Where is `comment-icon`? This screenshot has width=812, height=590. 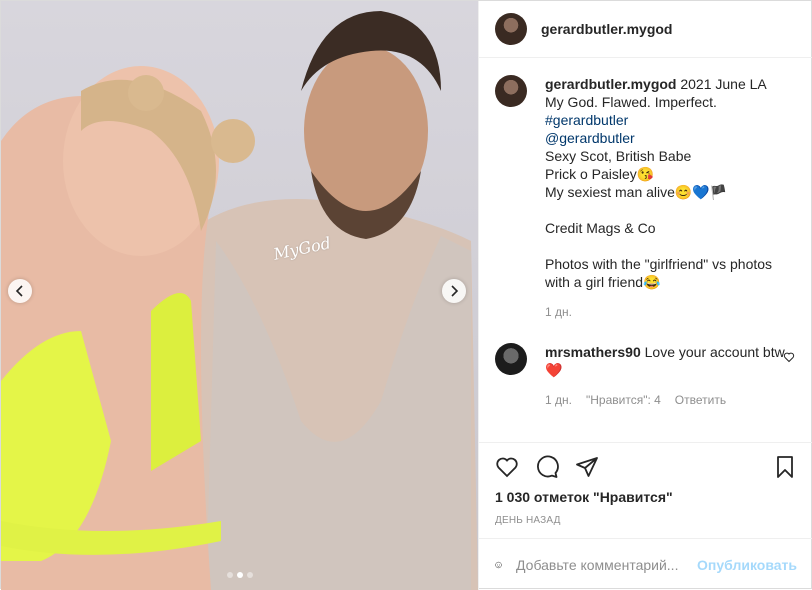 comment-icon is located at coordinates (547, 467).